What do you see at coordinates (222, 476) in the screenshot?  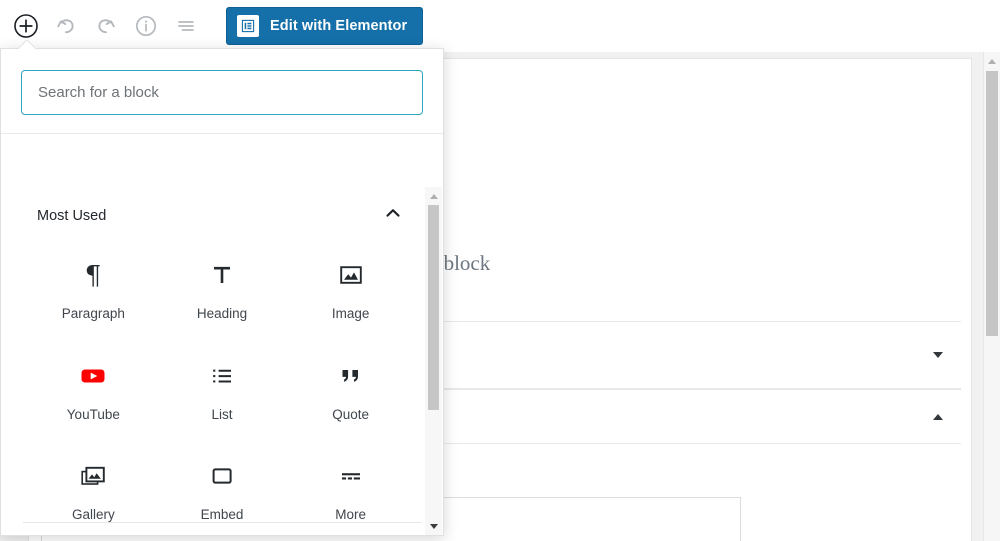 I see `embed-rectangle-icon` at bounding box center [222, 476].